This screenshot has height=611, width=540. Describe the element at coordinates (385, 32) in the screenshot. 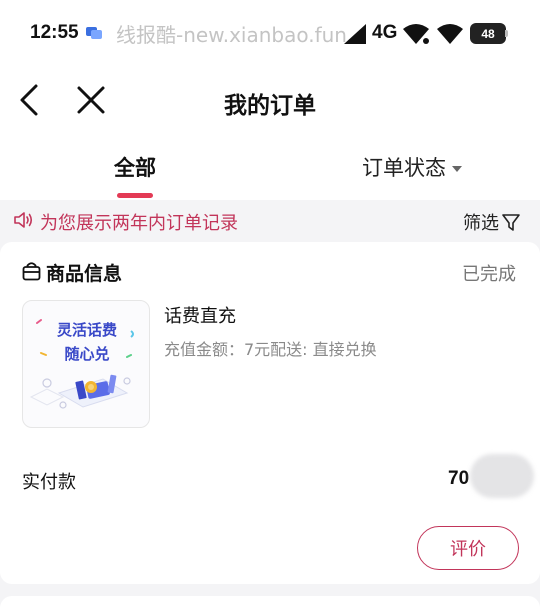

I see `network-type: 4G` at that location.